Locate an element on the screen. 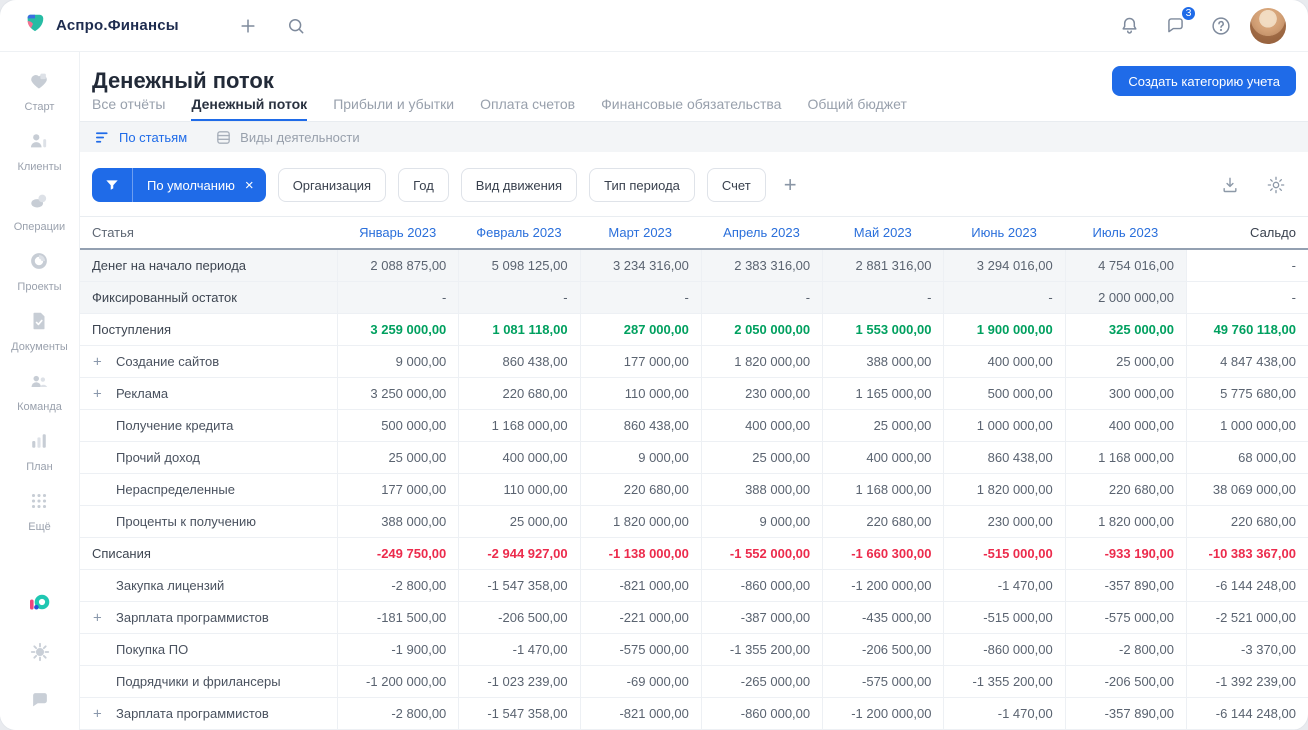  avatar is located at coordinates (1268, 25).